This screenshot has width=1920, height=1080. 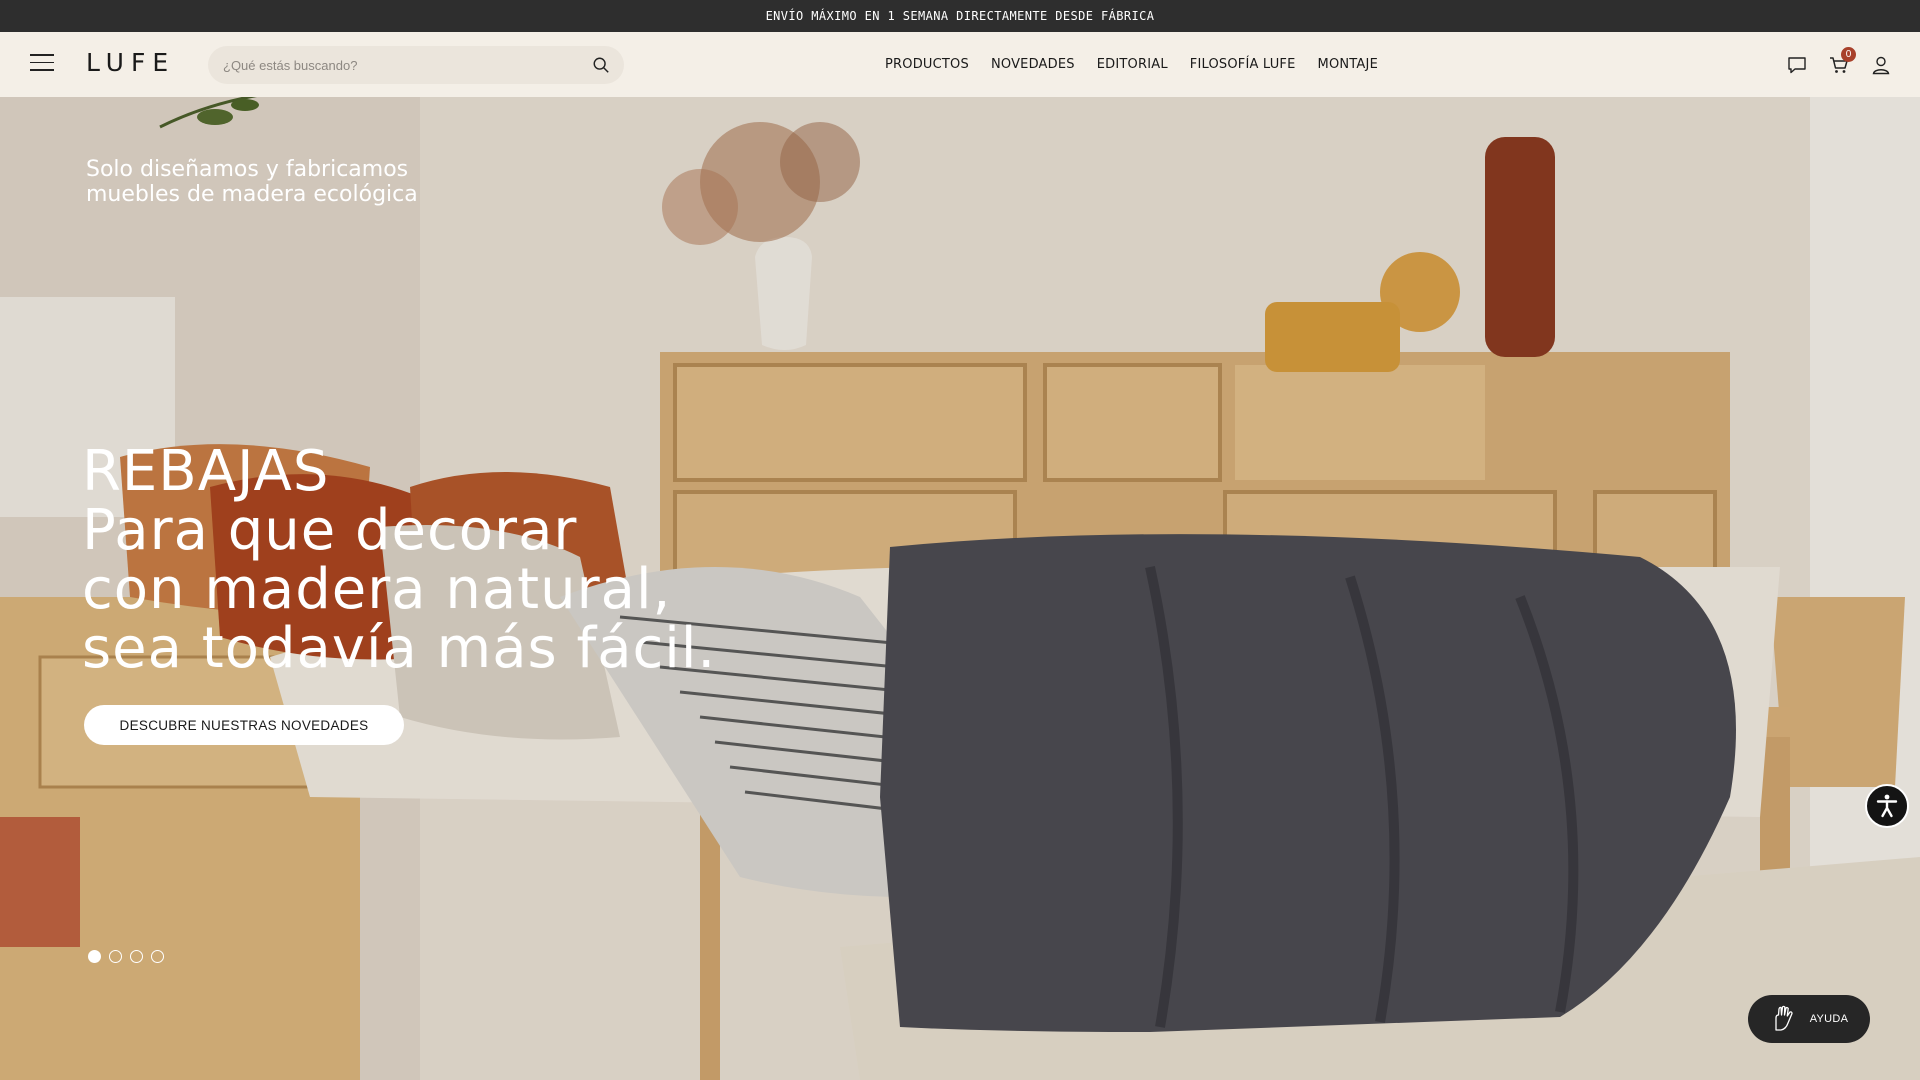 What do you see at coordinates (927, 64) in the screenshot?
I see `nav-productos: PRODUCTOS` at bounding box center [927, 64].